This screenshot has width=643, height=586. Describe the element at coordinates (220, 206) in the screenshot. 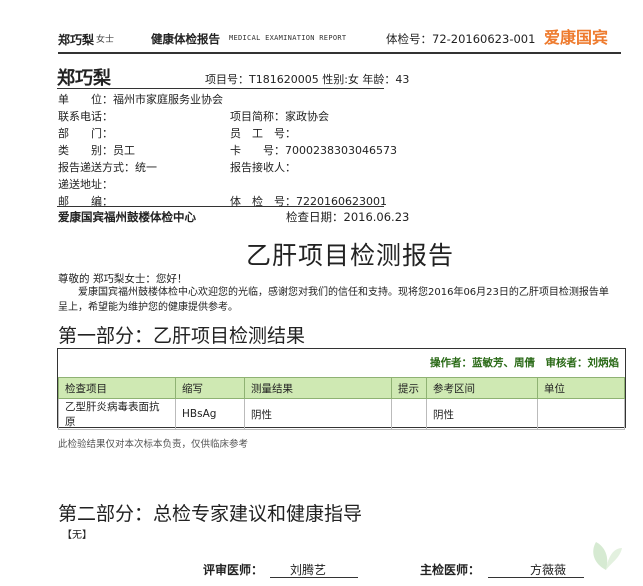

I see `info-divider` at that location.